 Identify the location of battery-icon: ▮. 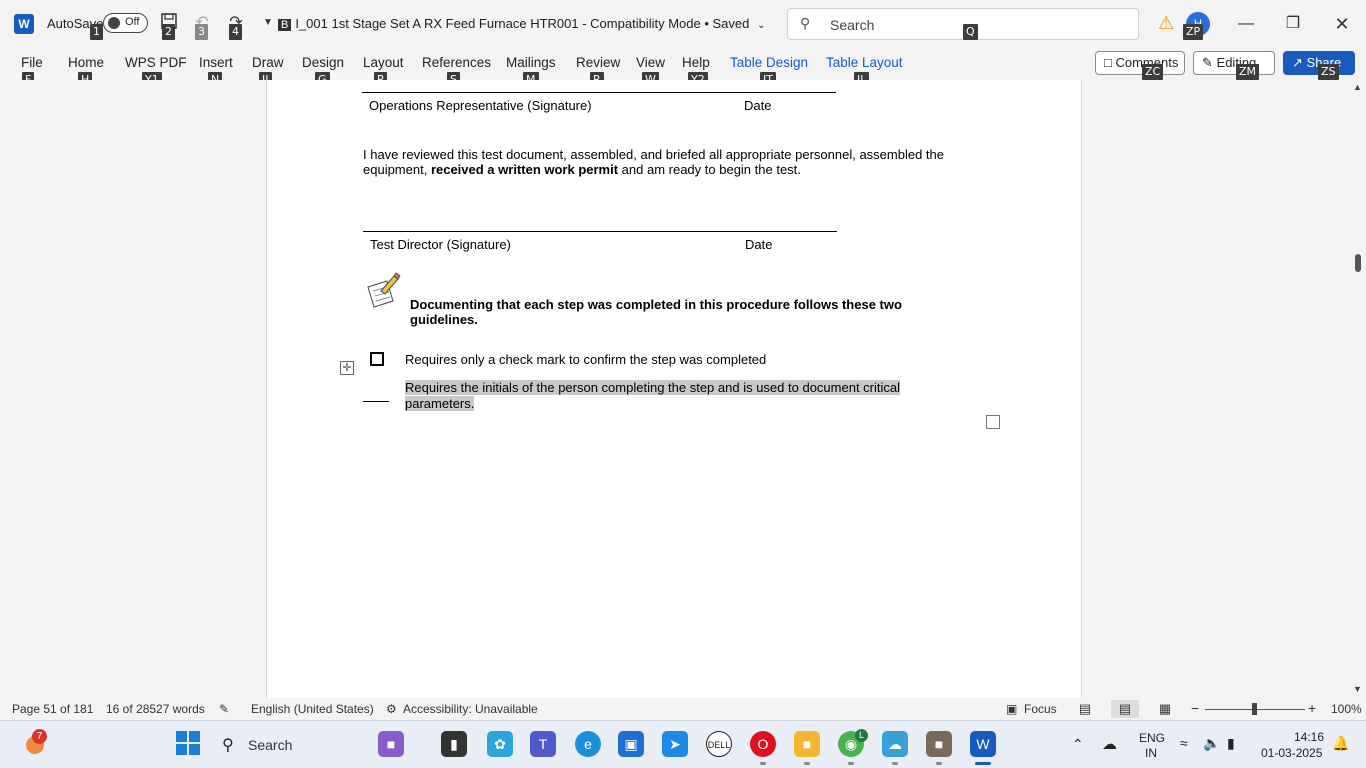
(1231, 743).